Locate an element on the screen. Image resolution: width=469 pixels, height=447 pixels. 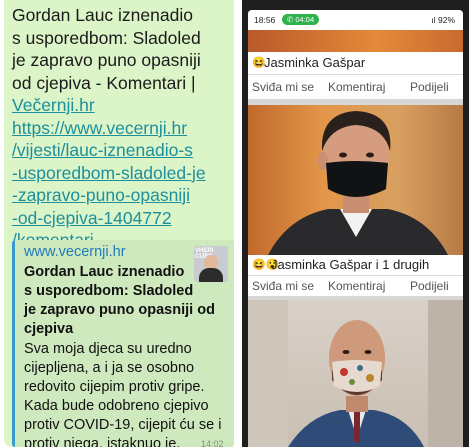
message-link: -zapravo-puno-opasniji is located at coordinates (123, 195).